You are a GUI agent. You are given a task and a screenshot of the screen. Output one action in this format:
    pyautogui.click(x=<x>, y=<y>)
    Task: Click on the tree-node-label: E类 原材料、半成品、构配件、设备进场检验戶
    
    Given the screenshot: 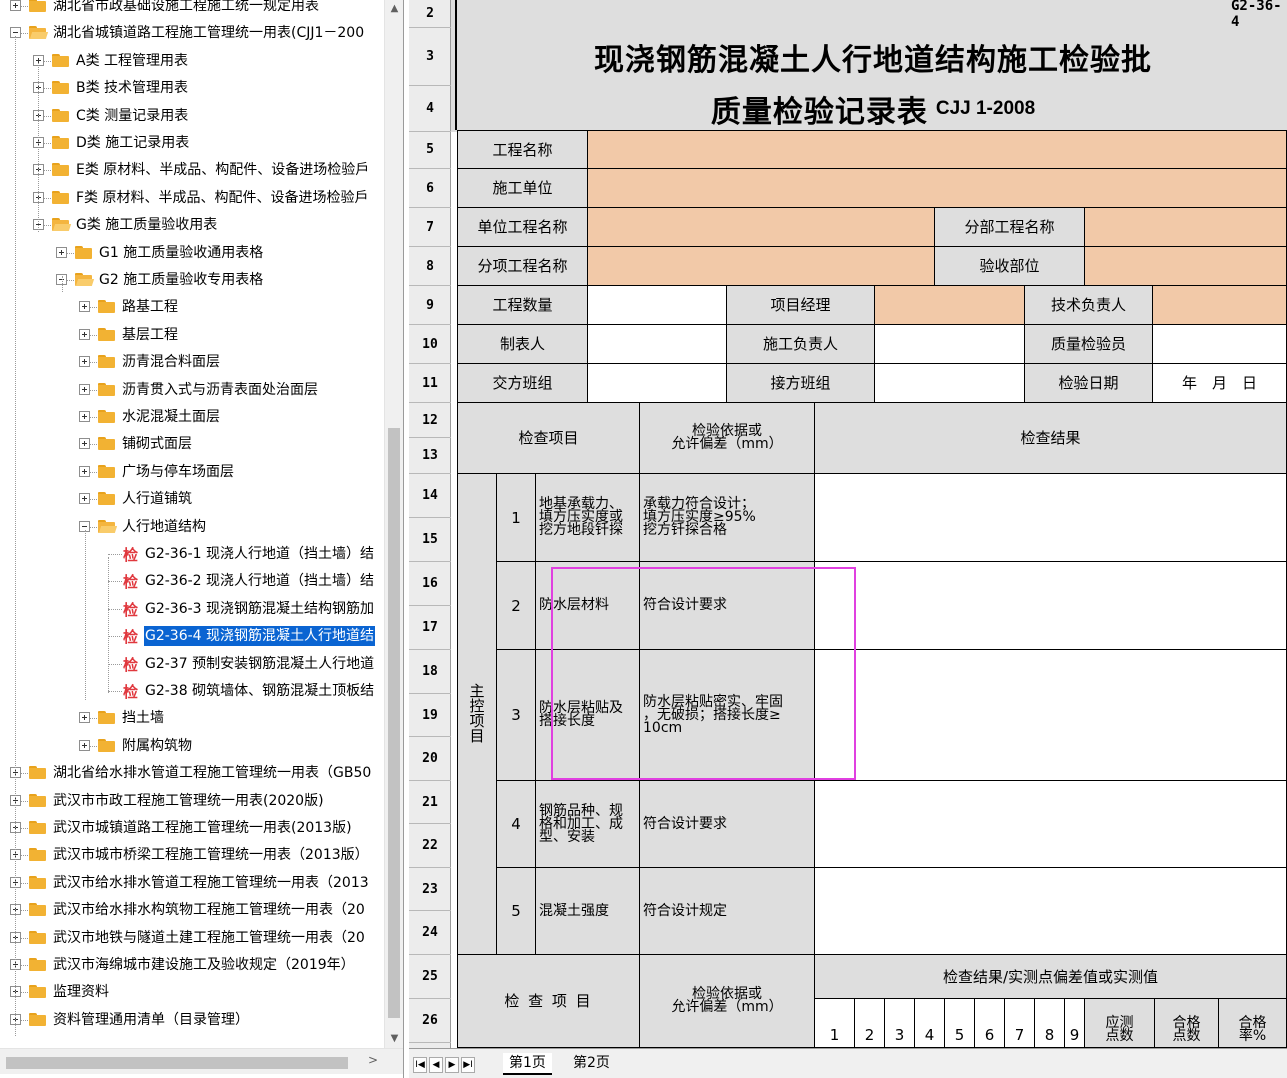 What is the action you would take?
    pyautogui.click(x=222, y=170)
    